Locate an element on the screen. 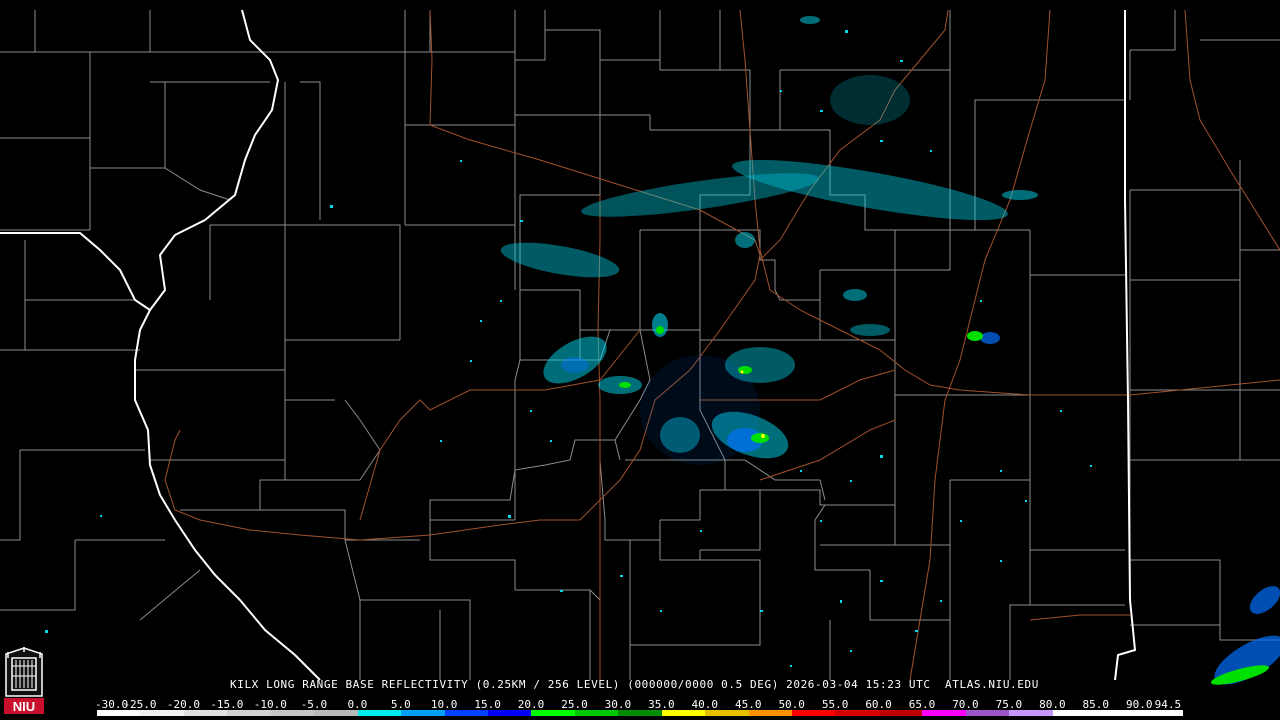 The image size is (1280, 720). reflectivity-colorbar is located at coordinates (640, 713).